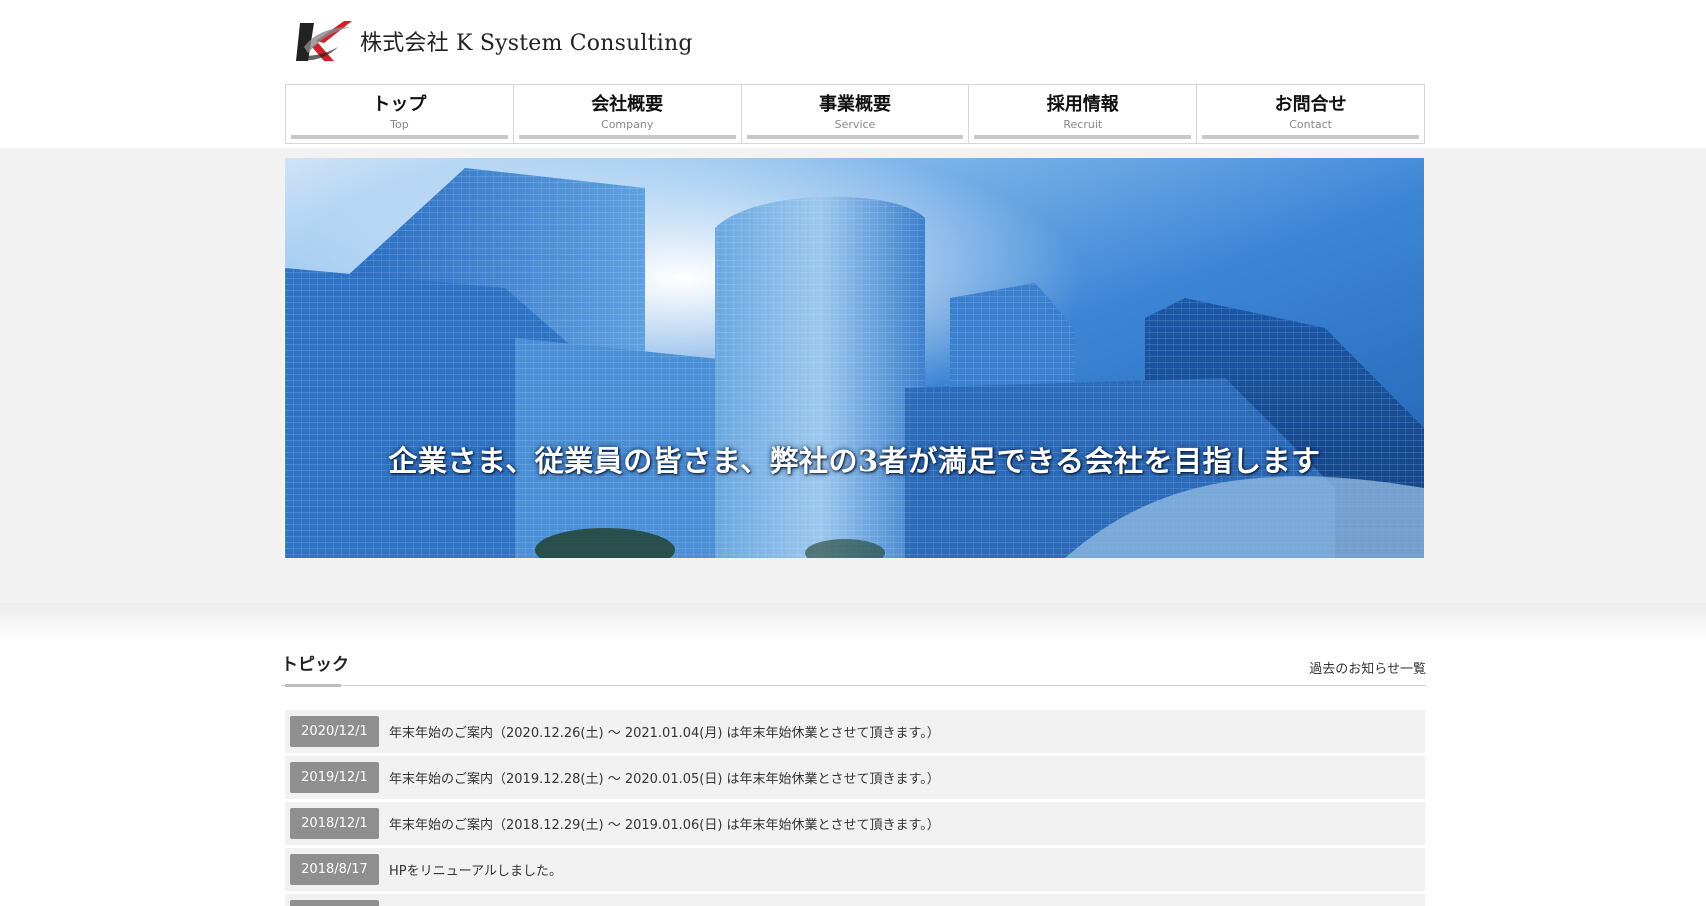 Image resolution: width=1706 pixels, height=906 pixels. Describe the element at coordinates (627, 104) in the screenshot. I see `nav-label-jp: 会社概要` at that location.